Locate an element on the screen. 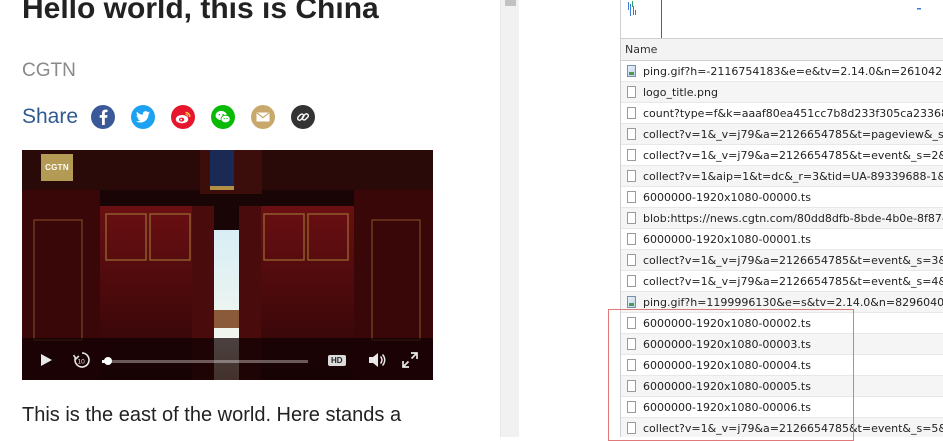  svg-text: 10 is located at coordinates (82, 362).